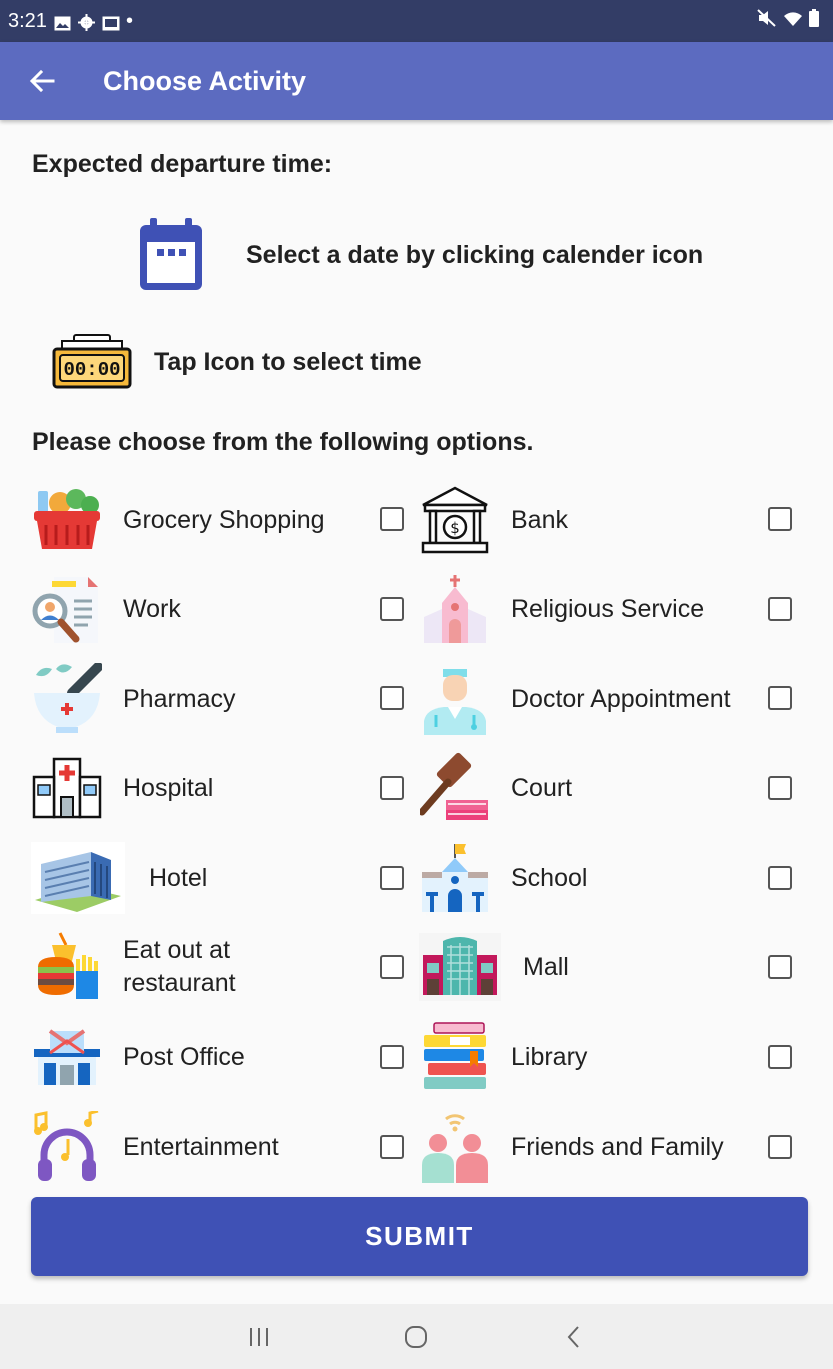 The height and width of the screenshot is (1369, 833). Describe the element at coordinates (455, 1147) in the screenshot. I see `friends-family-icon` at that location.